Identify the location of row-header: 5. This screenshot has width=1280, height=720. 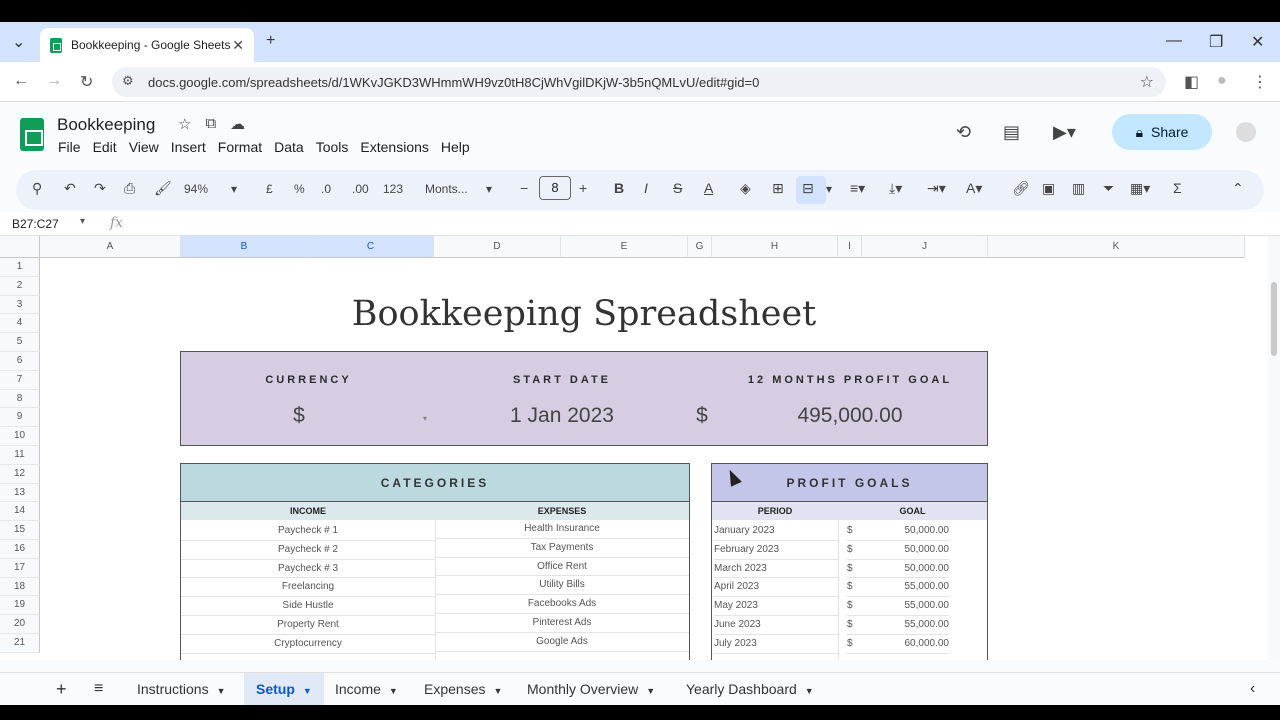
(20, 342).